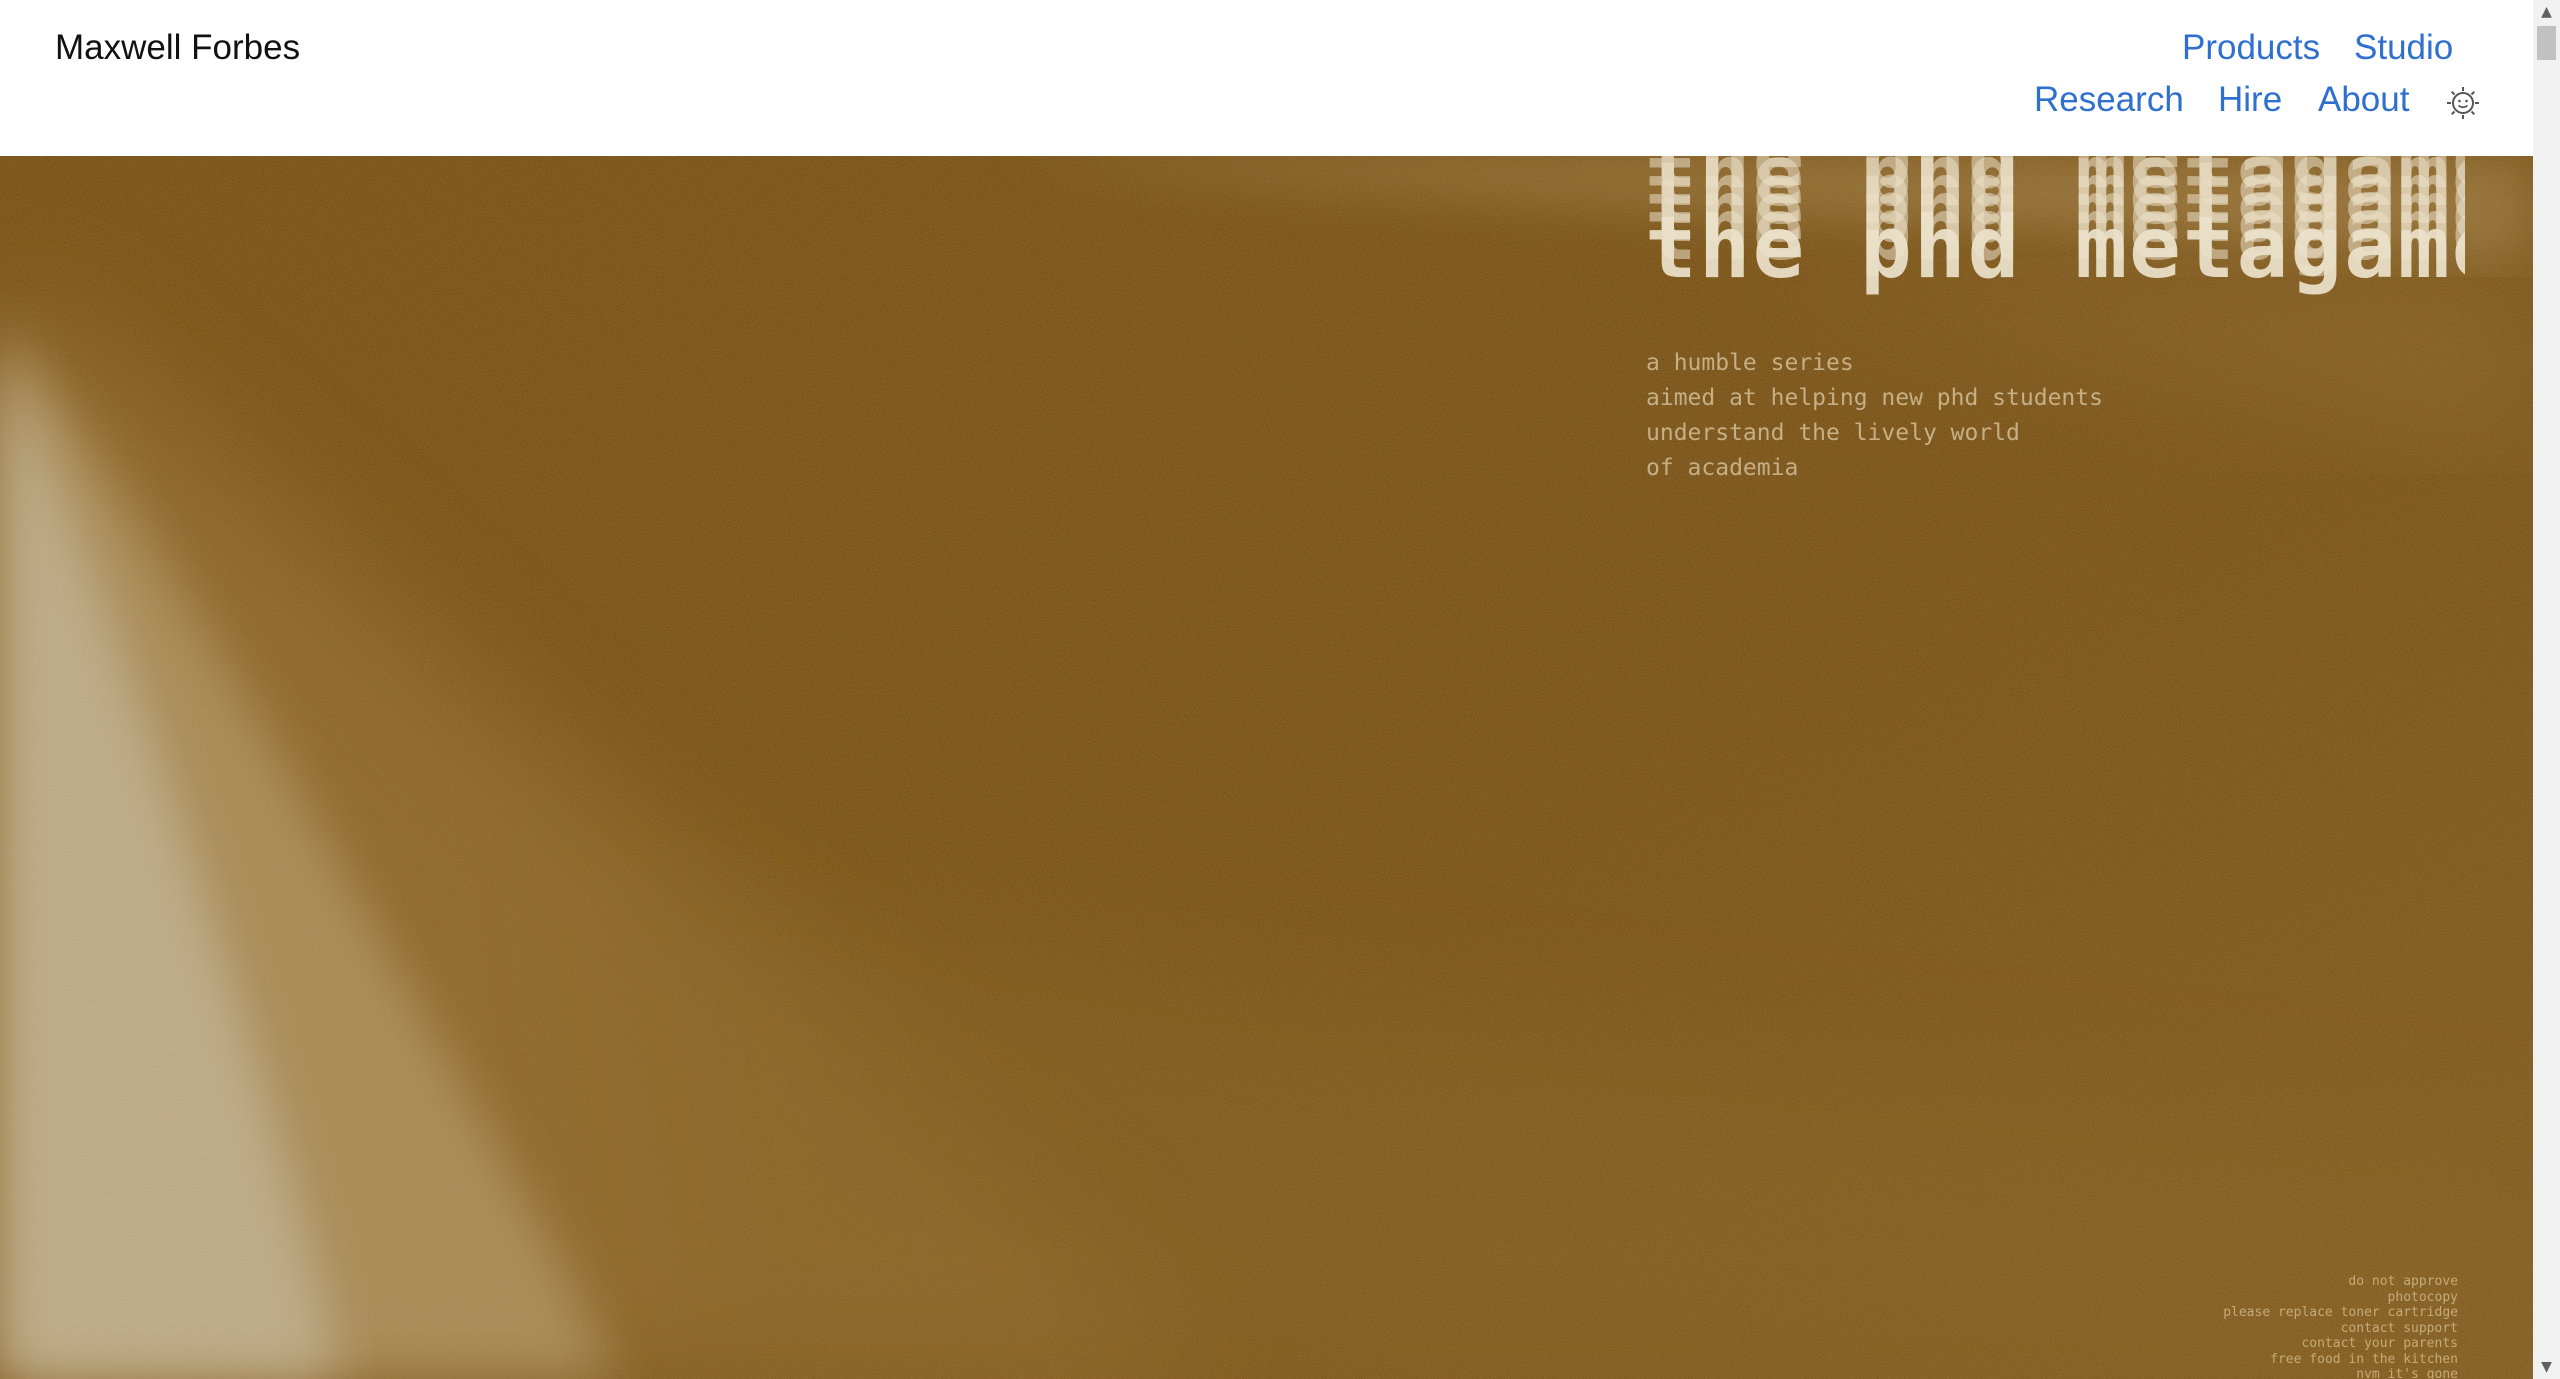  What do you see at coordinates (2546, 43) in the screenshot?
I see `scrollbar-thumb` at bounding box center [2546, 43].